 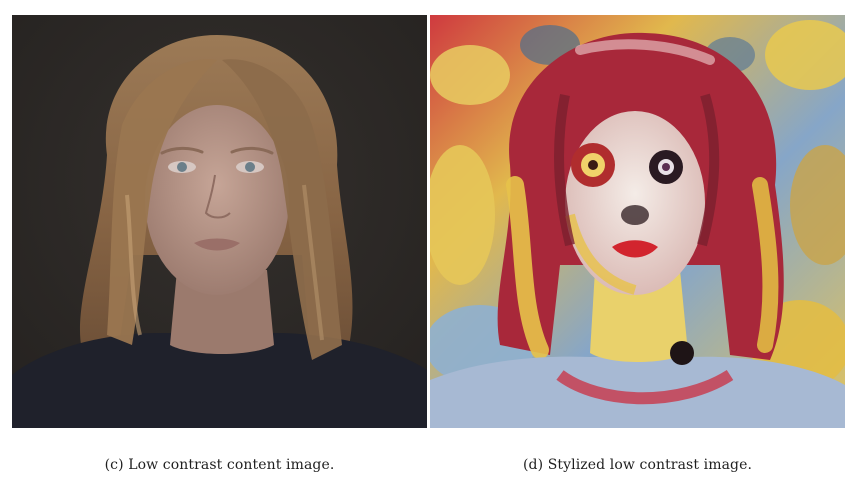 I want to click on caption-low-contrast-content-image: (c) Low contrast content image., so click(x=219, y=465).